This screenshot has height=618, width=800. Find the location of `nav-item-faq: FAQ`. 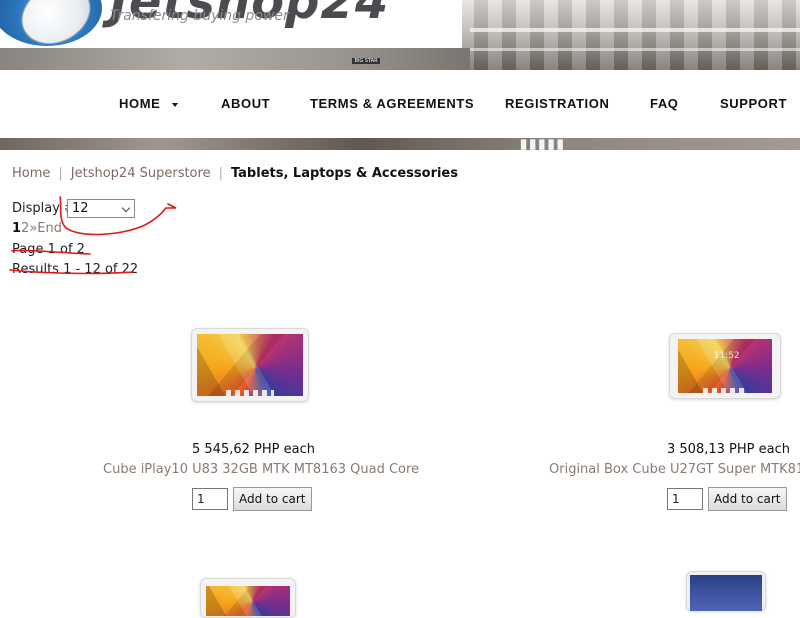

nav-item-faq: FAQ is located at coordinates (664, 103).